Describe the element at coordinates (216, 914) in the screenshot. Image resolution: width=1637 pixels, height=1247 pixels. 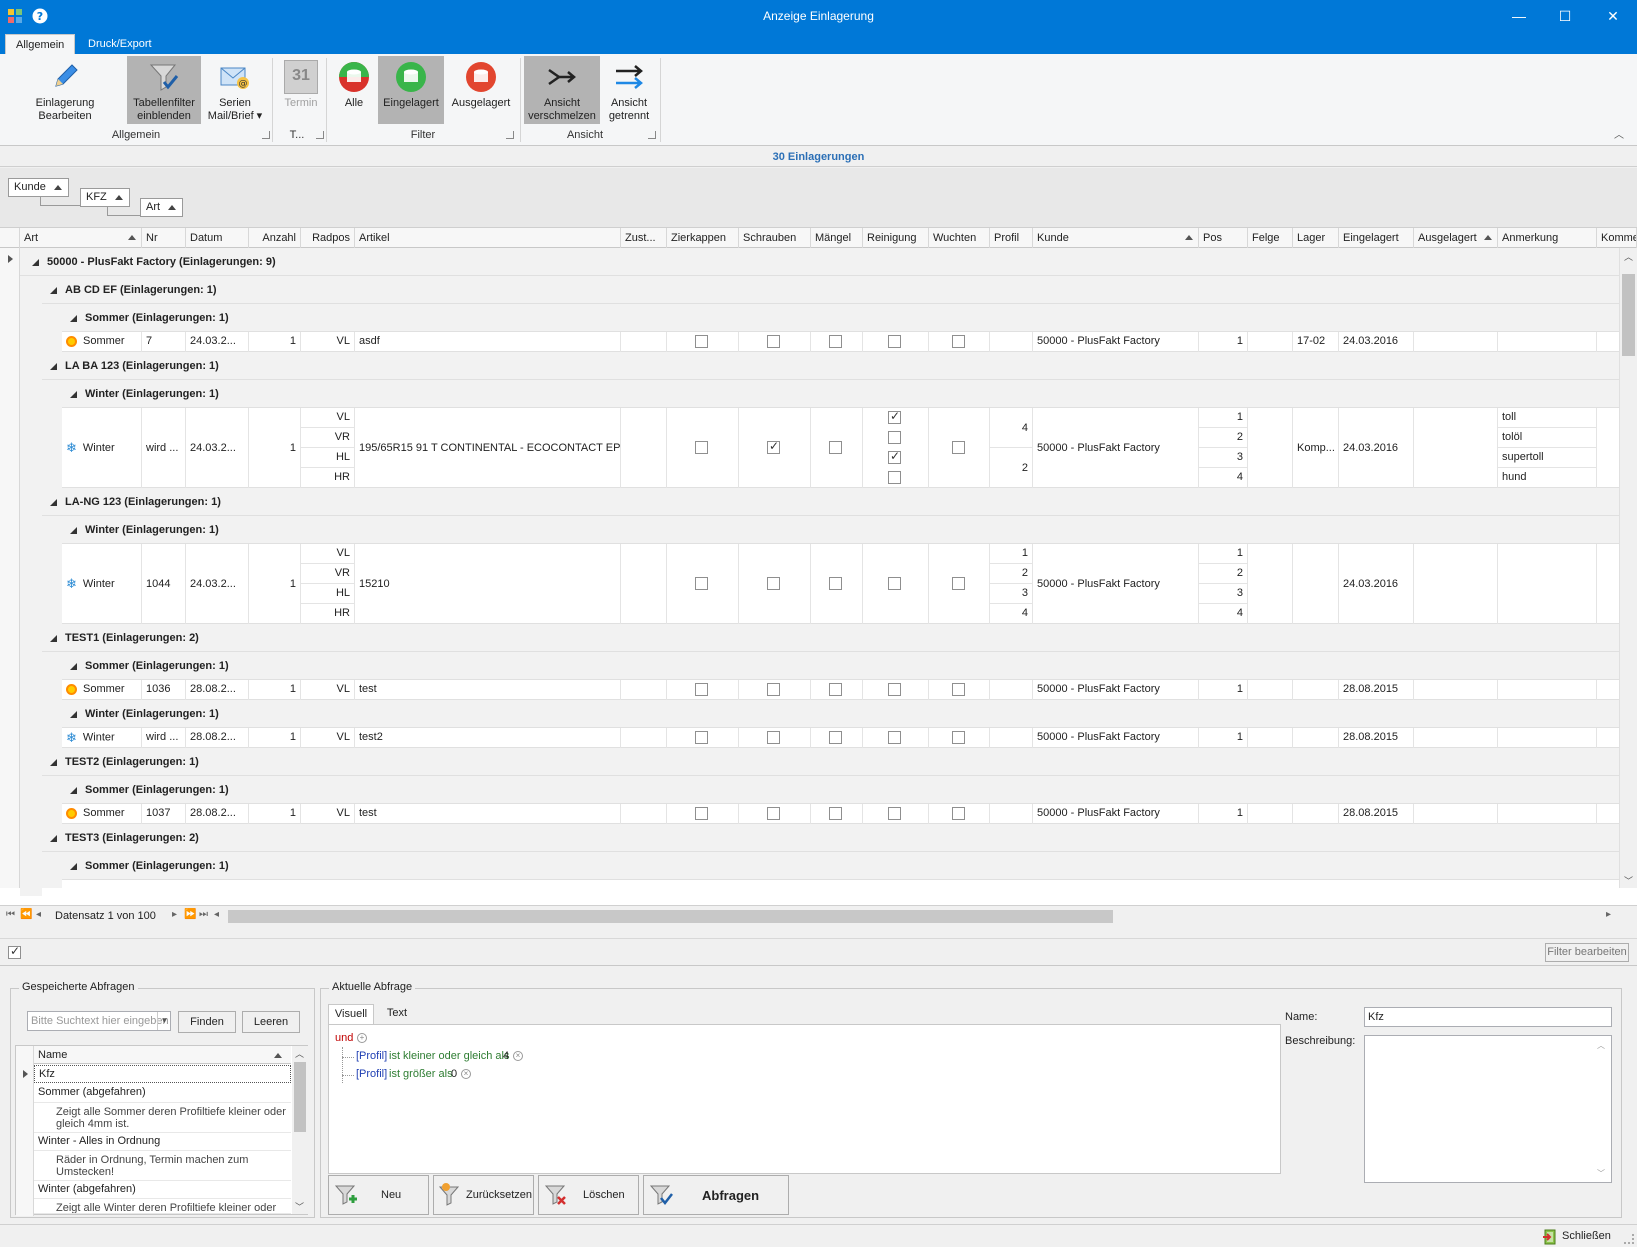
I see `scroll-left-icon: ◂` at that location.